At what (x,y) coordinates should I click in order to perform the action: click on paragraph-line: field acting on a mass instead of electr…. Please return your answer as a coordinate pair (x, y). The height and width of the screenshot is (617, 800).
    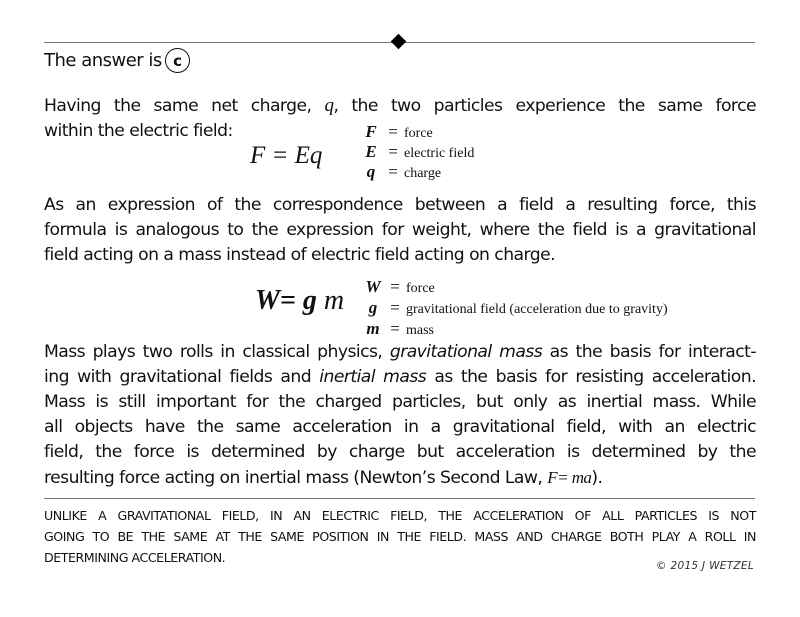
    Looking at the image, I should click on (300, 255).